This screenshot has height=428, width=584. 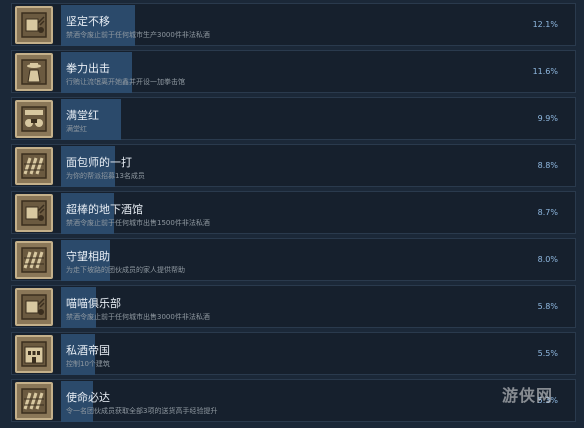 What do you see at coordinates (545, 24) in the screenshot?
I see `achievement-percent: 12.1%` at bounding box center [545, 24].